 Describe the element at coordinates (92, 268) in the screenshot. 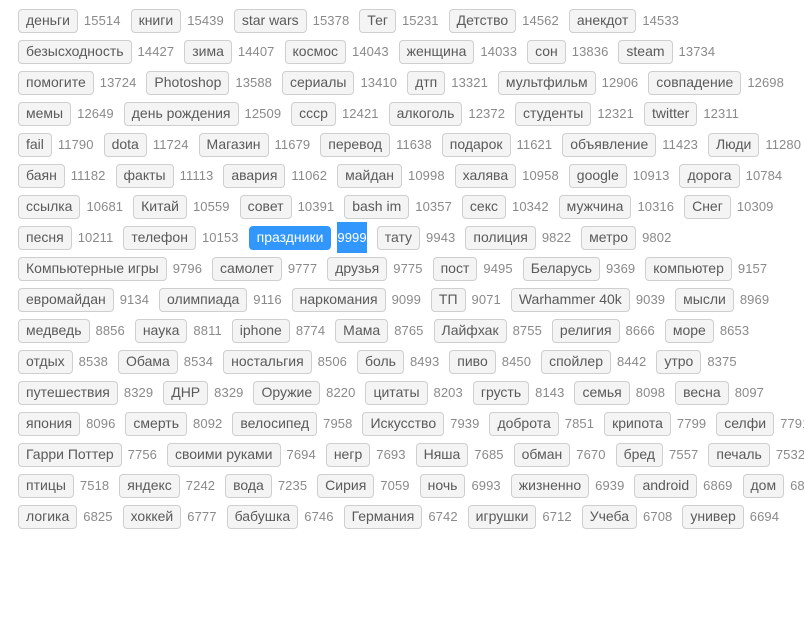

I see `tag-link: Компьютерные игры` at that location.